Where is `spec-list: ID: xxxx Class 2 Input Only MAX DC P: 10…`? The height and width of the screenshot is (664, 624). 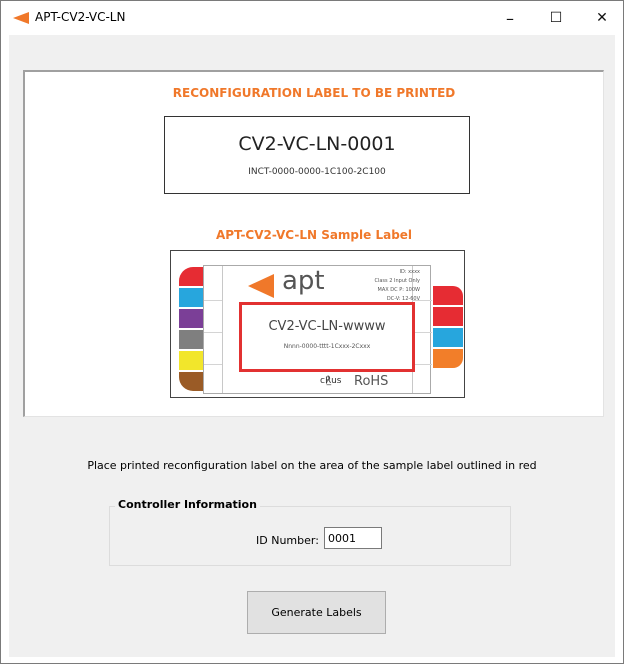 spec-list: ID: xxxx Class 2 Input Only MAX DC P: 10… is located at coordinates (397, 286).